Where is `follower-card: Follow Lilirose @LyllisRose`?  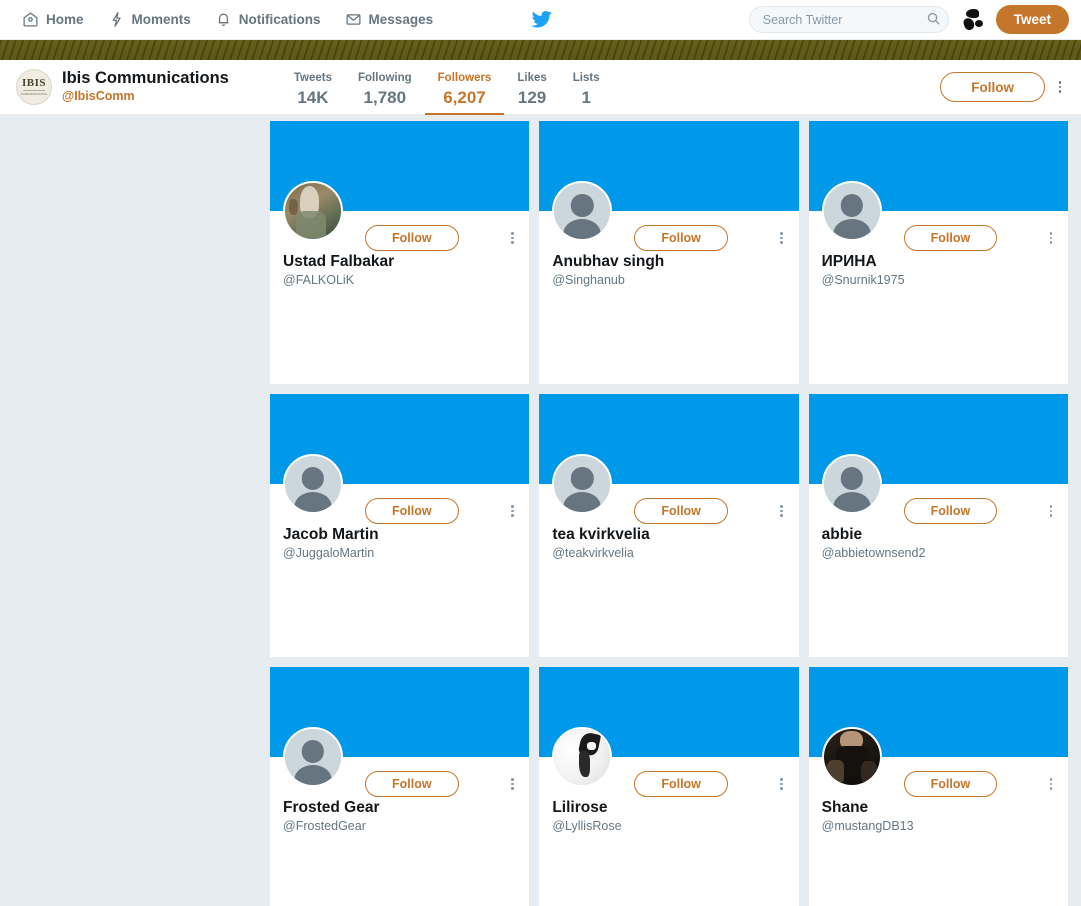
follower-card: Follow Lilirose @LyllisRose is located at coordinates (669, 786).